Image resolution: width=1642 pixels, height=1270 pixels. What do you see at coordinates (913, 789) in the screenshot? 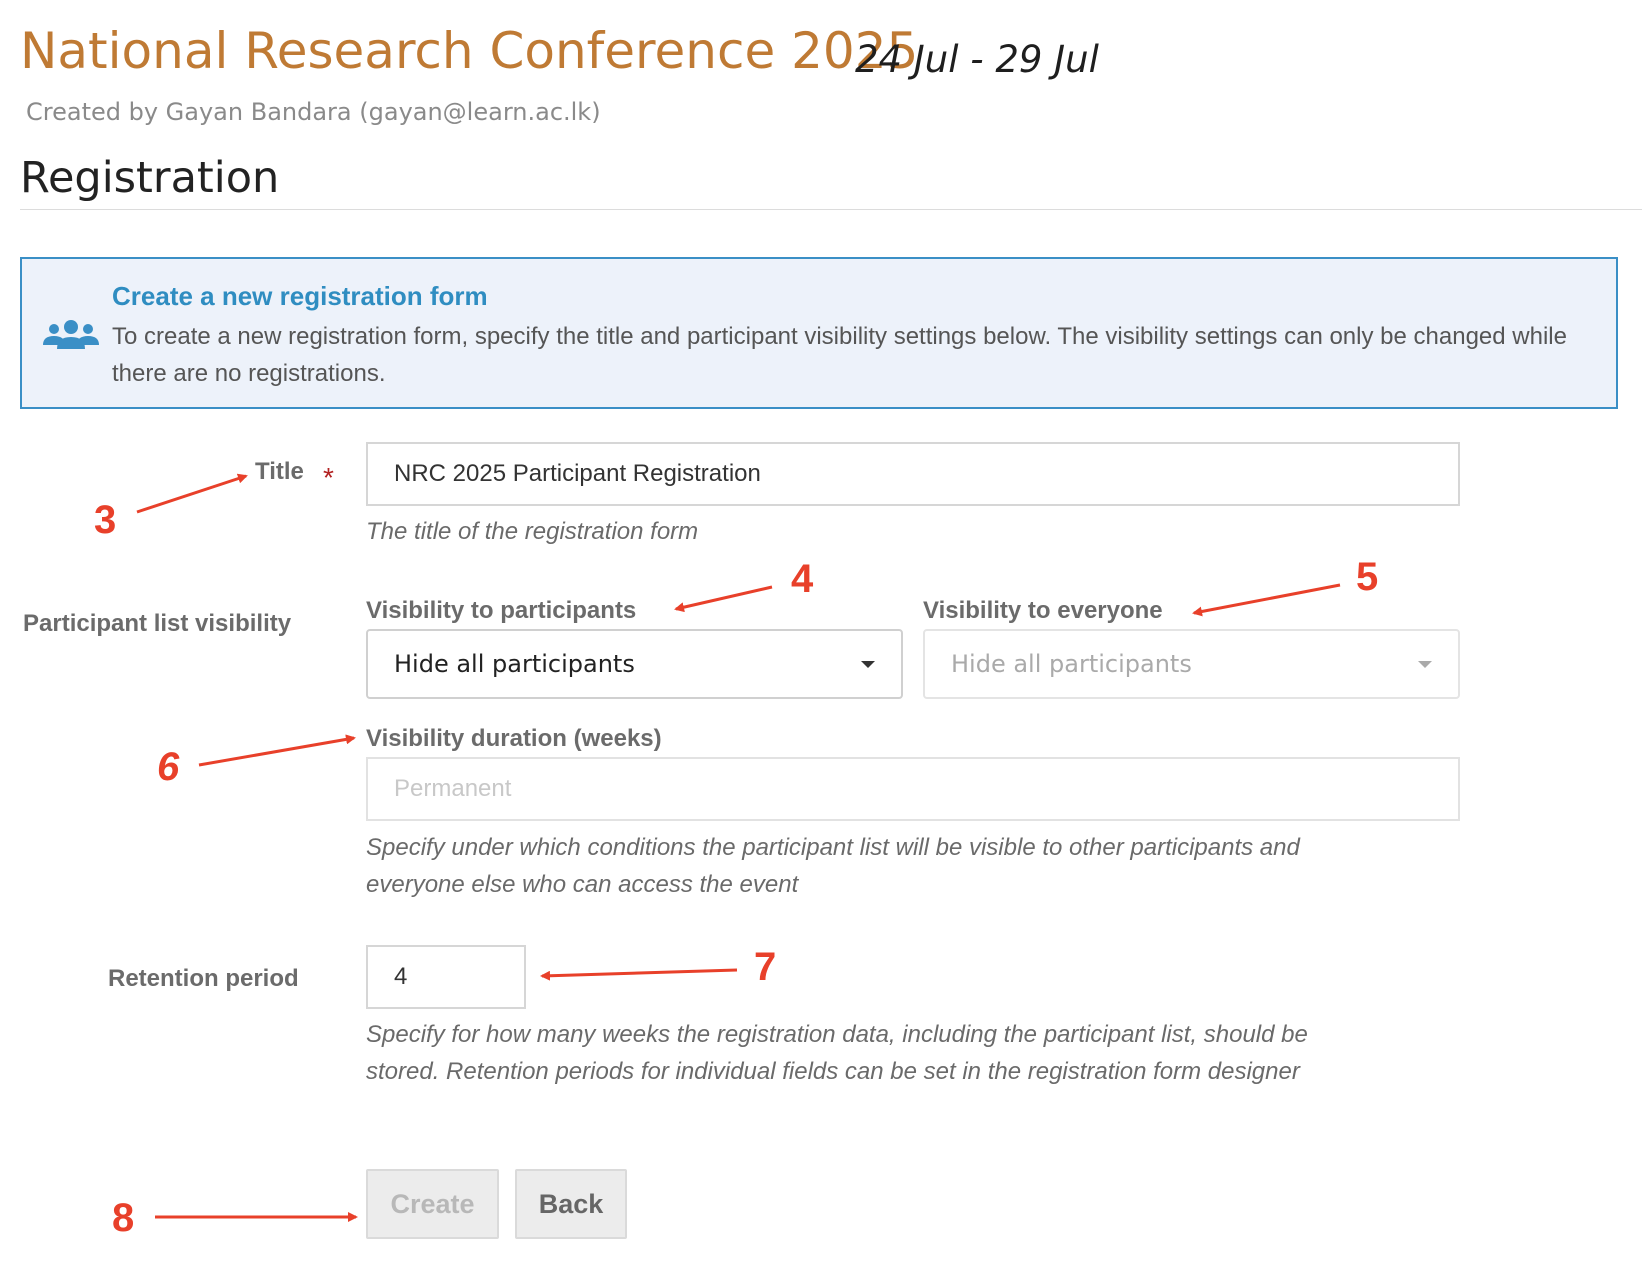
I see `visibility-duration-input: Permanent` at bounding box center [913, 789].